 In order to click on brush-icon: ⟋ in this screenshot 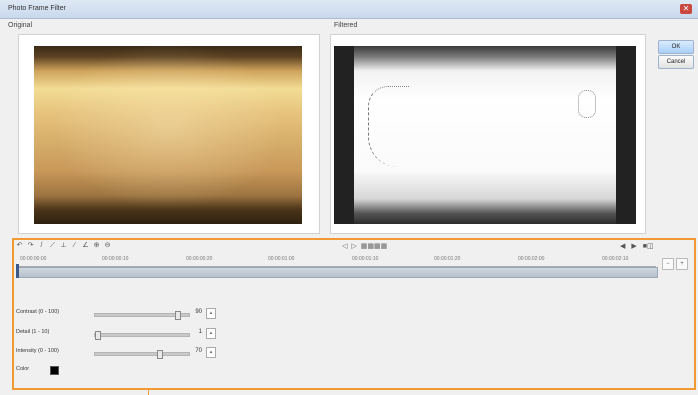, I will do `click(52, 245)`.